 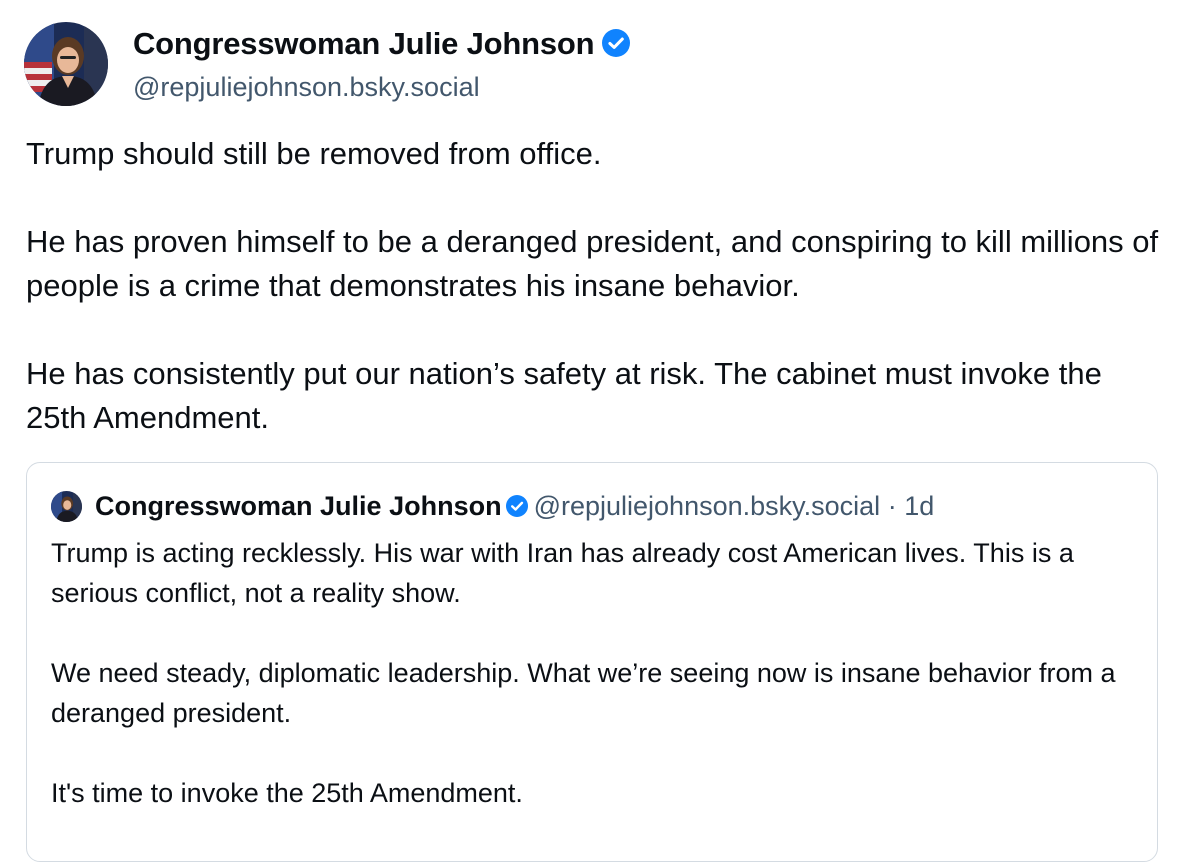 What do you see at coordinates (298, 506) in the screenshot?
I see `quoted-author-name: Congresswoman Julie Johnson` at bounding box center [298, 506].